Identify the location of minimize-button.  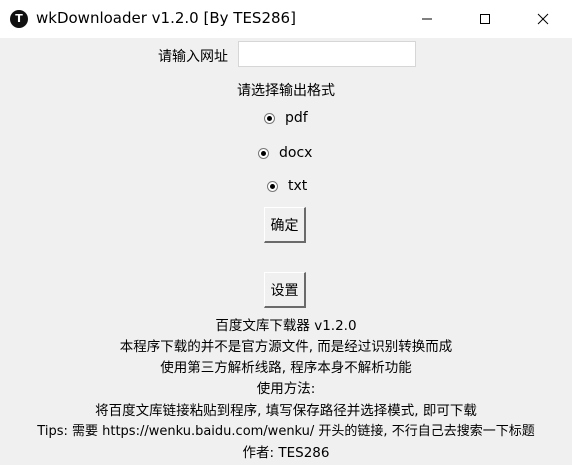
(427, 19).